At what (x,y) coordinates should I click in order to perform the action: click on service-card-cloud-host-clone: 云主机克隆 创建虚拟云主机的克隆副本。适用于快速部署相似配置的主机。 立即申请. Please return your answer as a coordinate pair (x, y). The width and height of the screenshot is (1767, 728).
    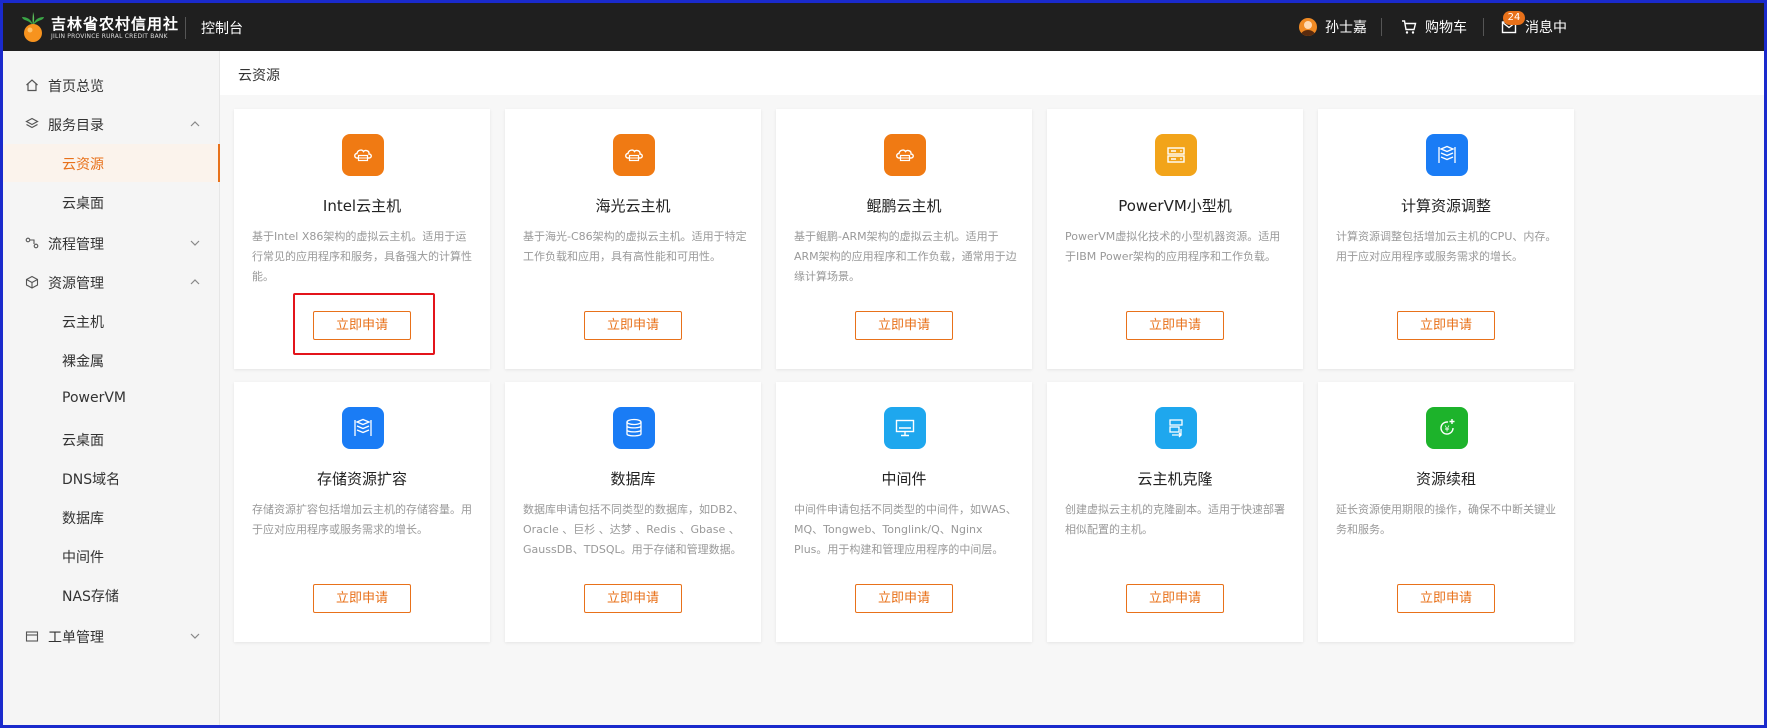
    Looking at the image, I should click on (1175, 512).